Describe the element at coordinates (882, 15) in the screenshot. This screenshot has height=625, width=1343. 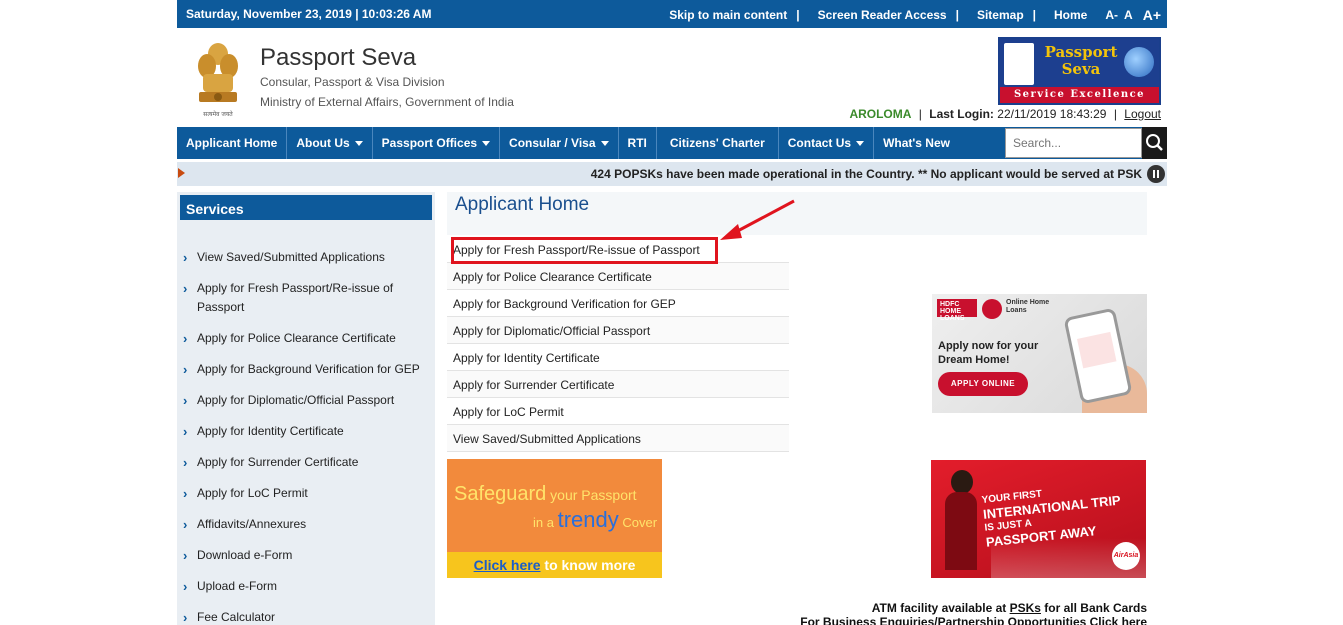
I see `screen-reader-link: Screen Reader Access` at that location.